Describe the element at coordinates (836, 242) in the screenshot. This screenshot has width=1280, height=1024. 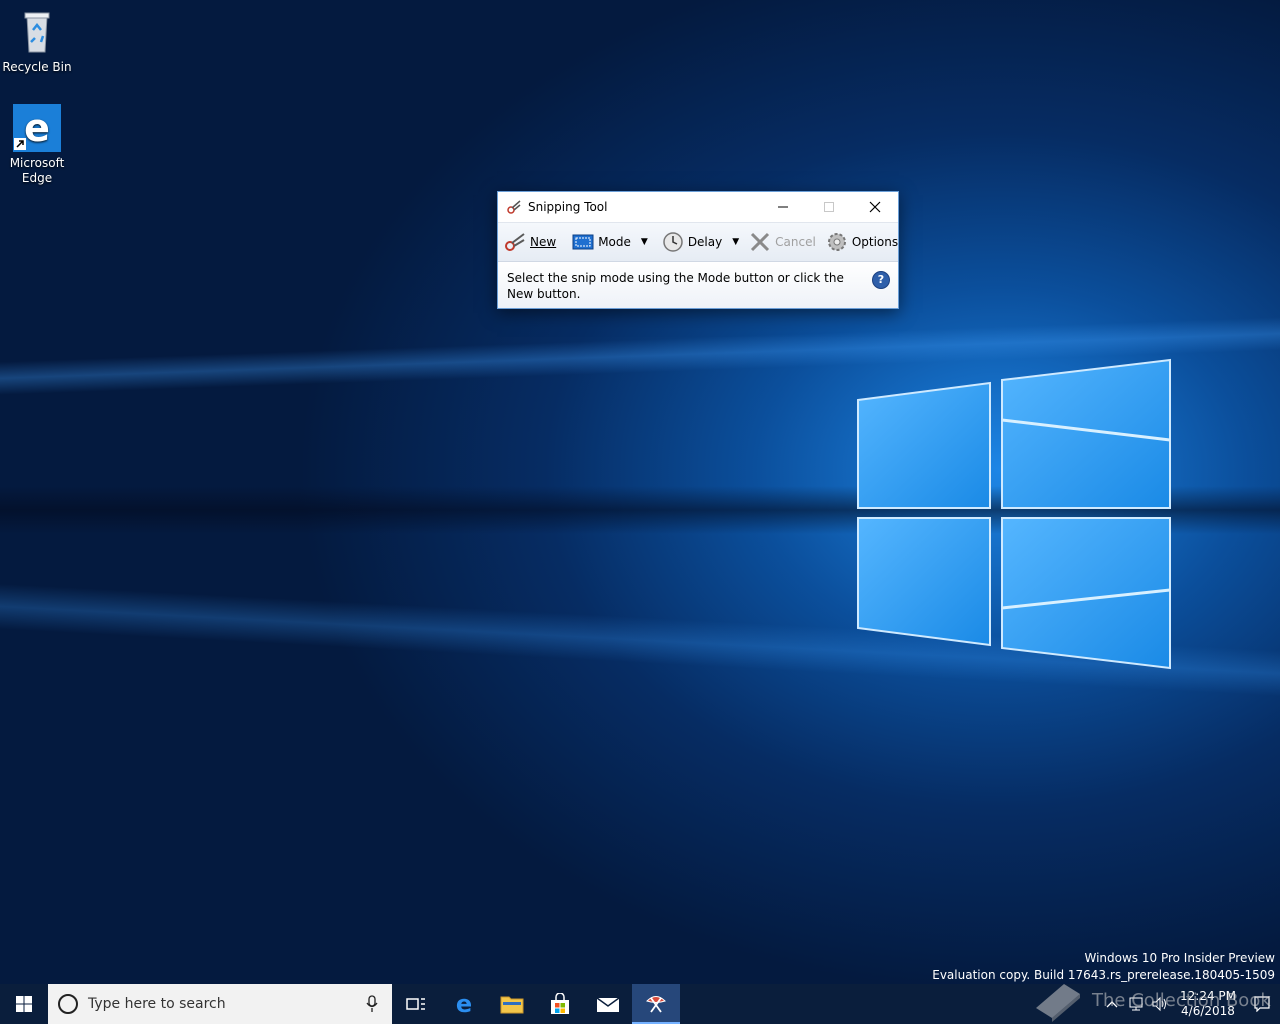
I see `gear-icon` at that location.